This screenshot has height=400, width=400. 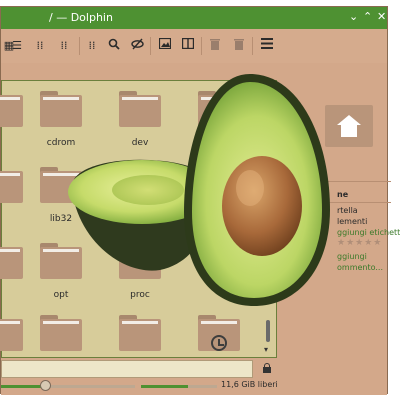 I want to click on panel-heading: ne, so click(x=343, y=194).